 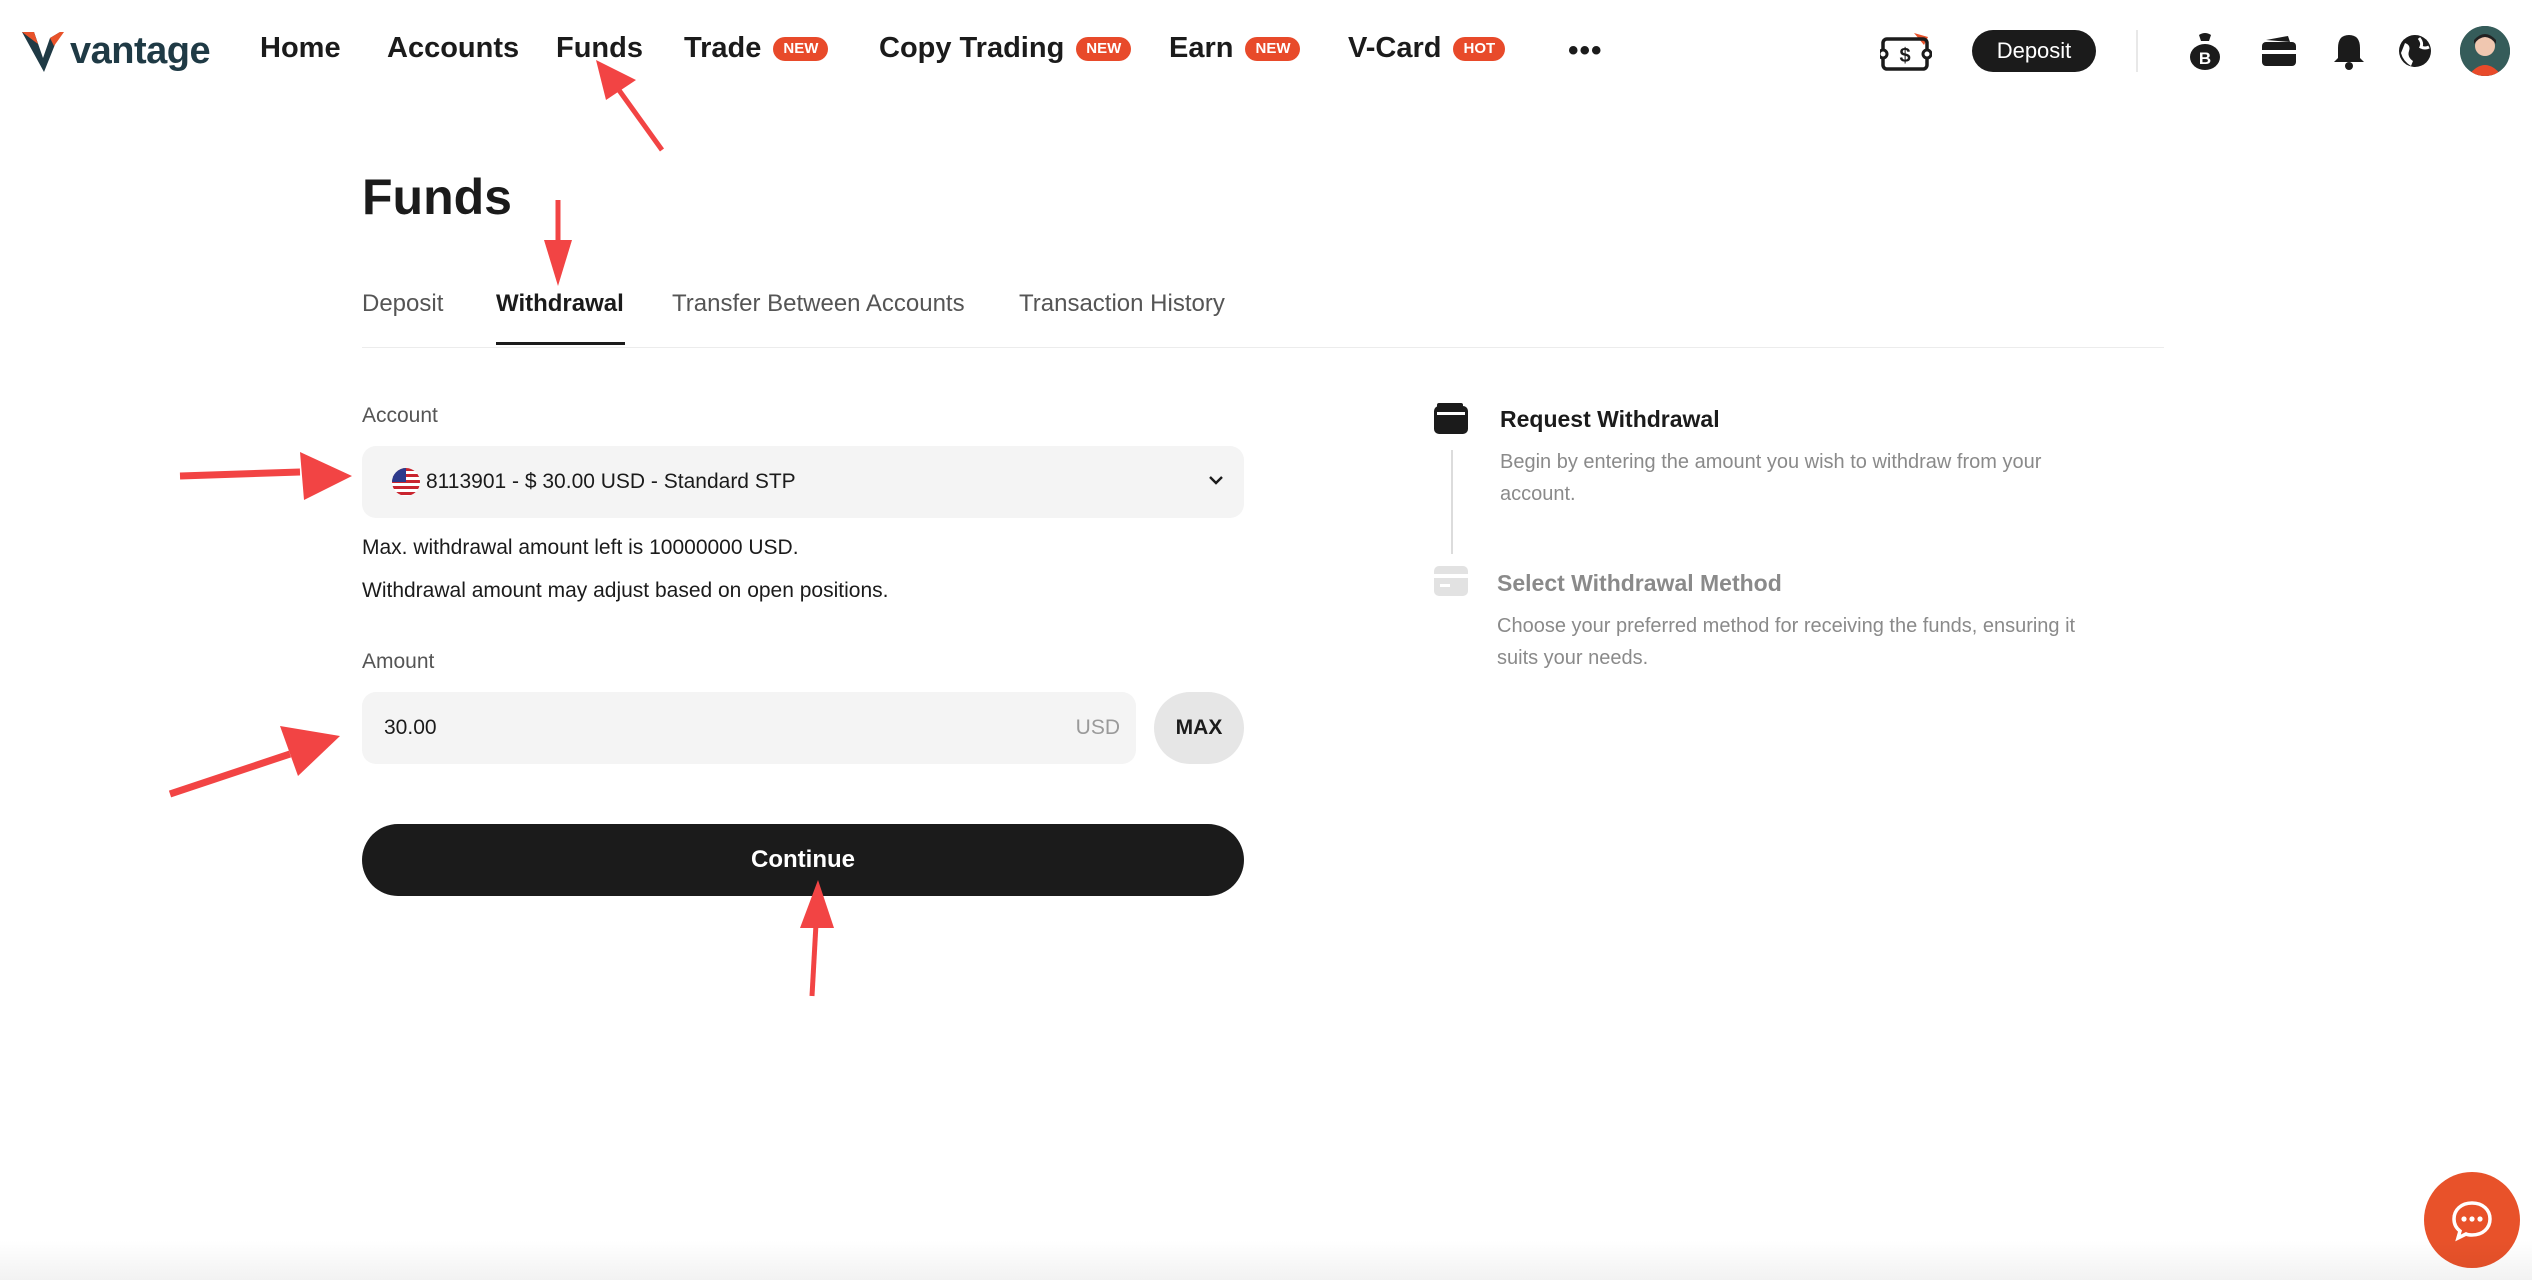 What do you see at coordinates (972, 48) in the screenshot?
I see `nav-copy-trading-label: Copy Trading` at bounding box center [972, 48].